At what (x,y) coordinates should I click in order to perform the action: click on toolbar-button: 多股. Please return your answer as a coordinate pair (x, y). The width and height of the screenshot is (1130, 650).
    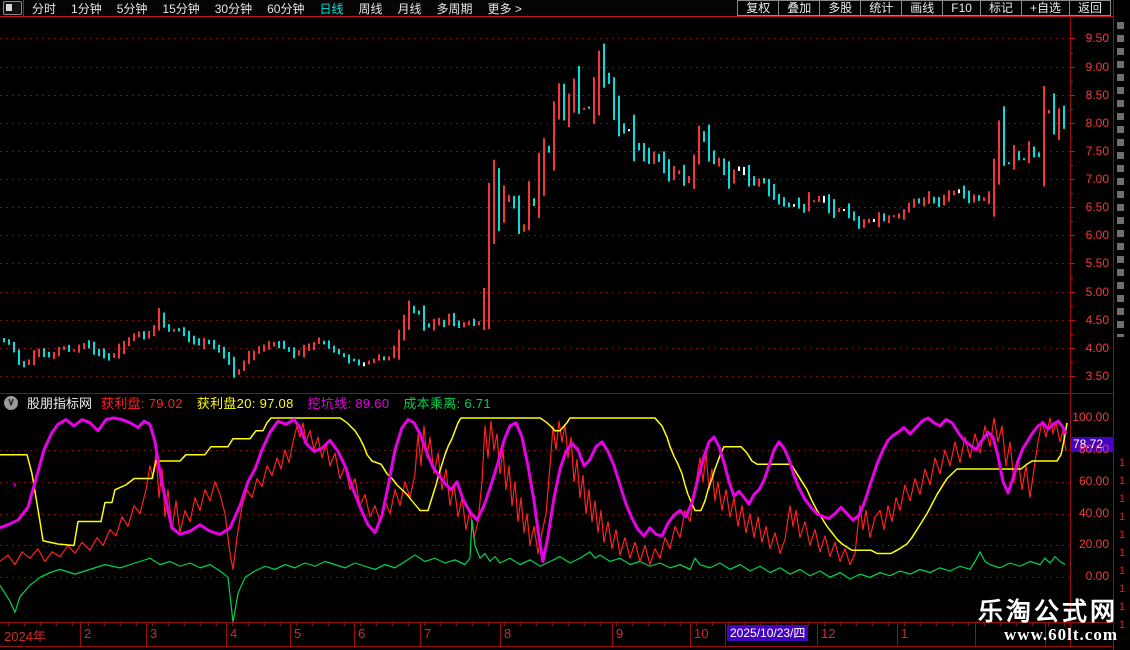
    Looking at the image, I should click on (841, 8).